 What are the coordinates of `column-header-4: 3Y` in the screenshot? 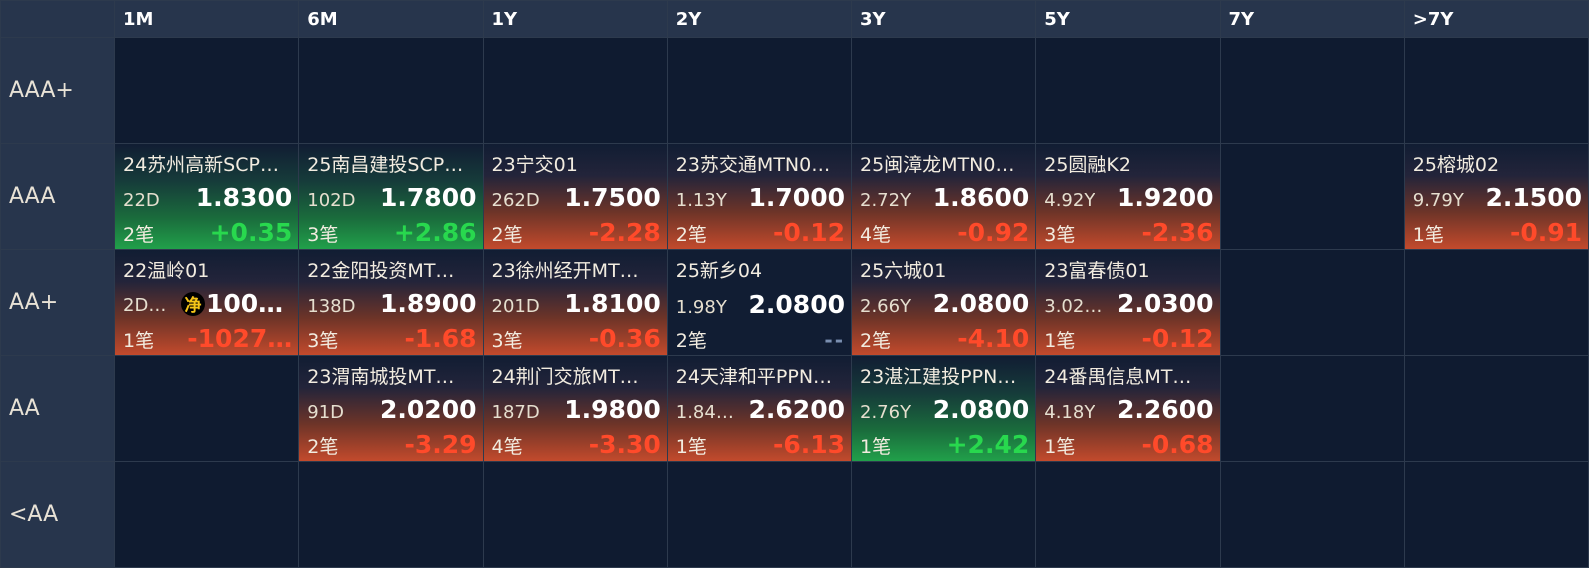 It's located at (944, 19).